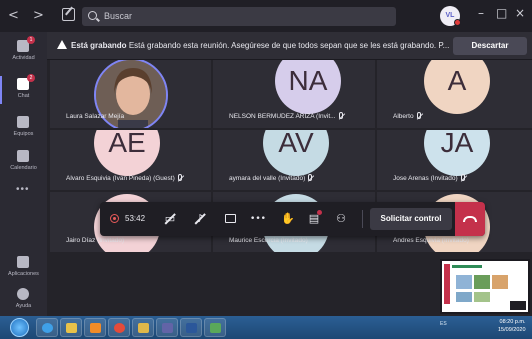 The height and width of the screenshot is (339, 532). I want to click on taskbar-clock: 08:20 p.m. 15/09/2020, so click(512, 326).